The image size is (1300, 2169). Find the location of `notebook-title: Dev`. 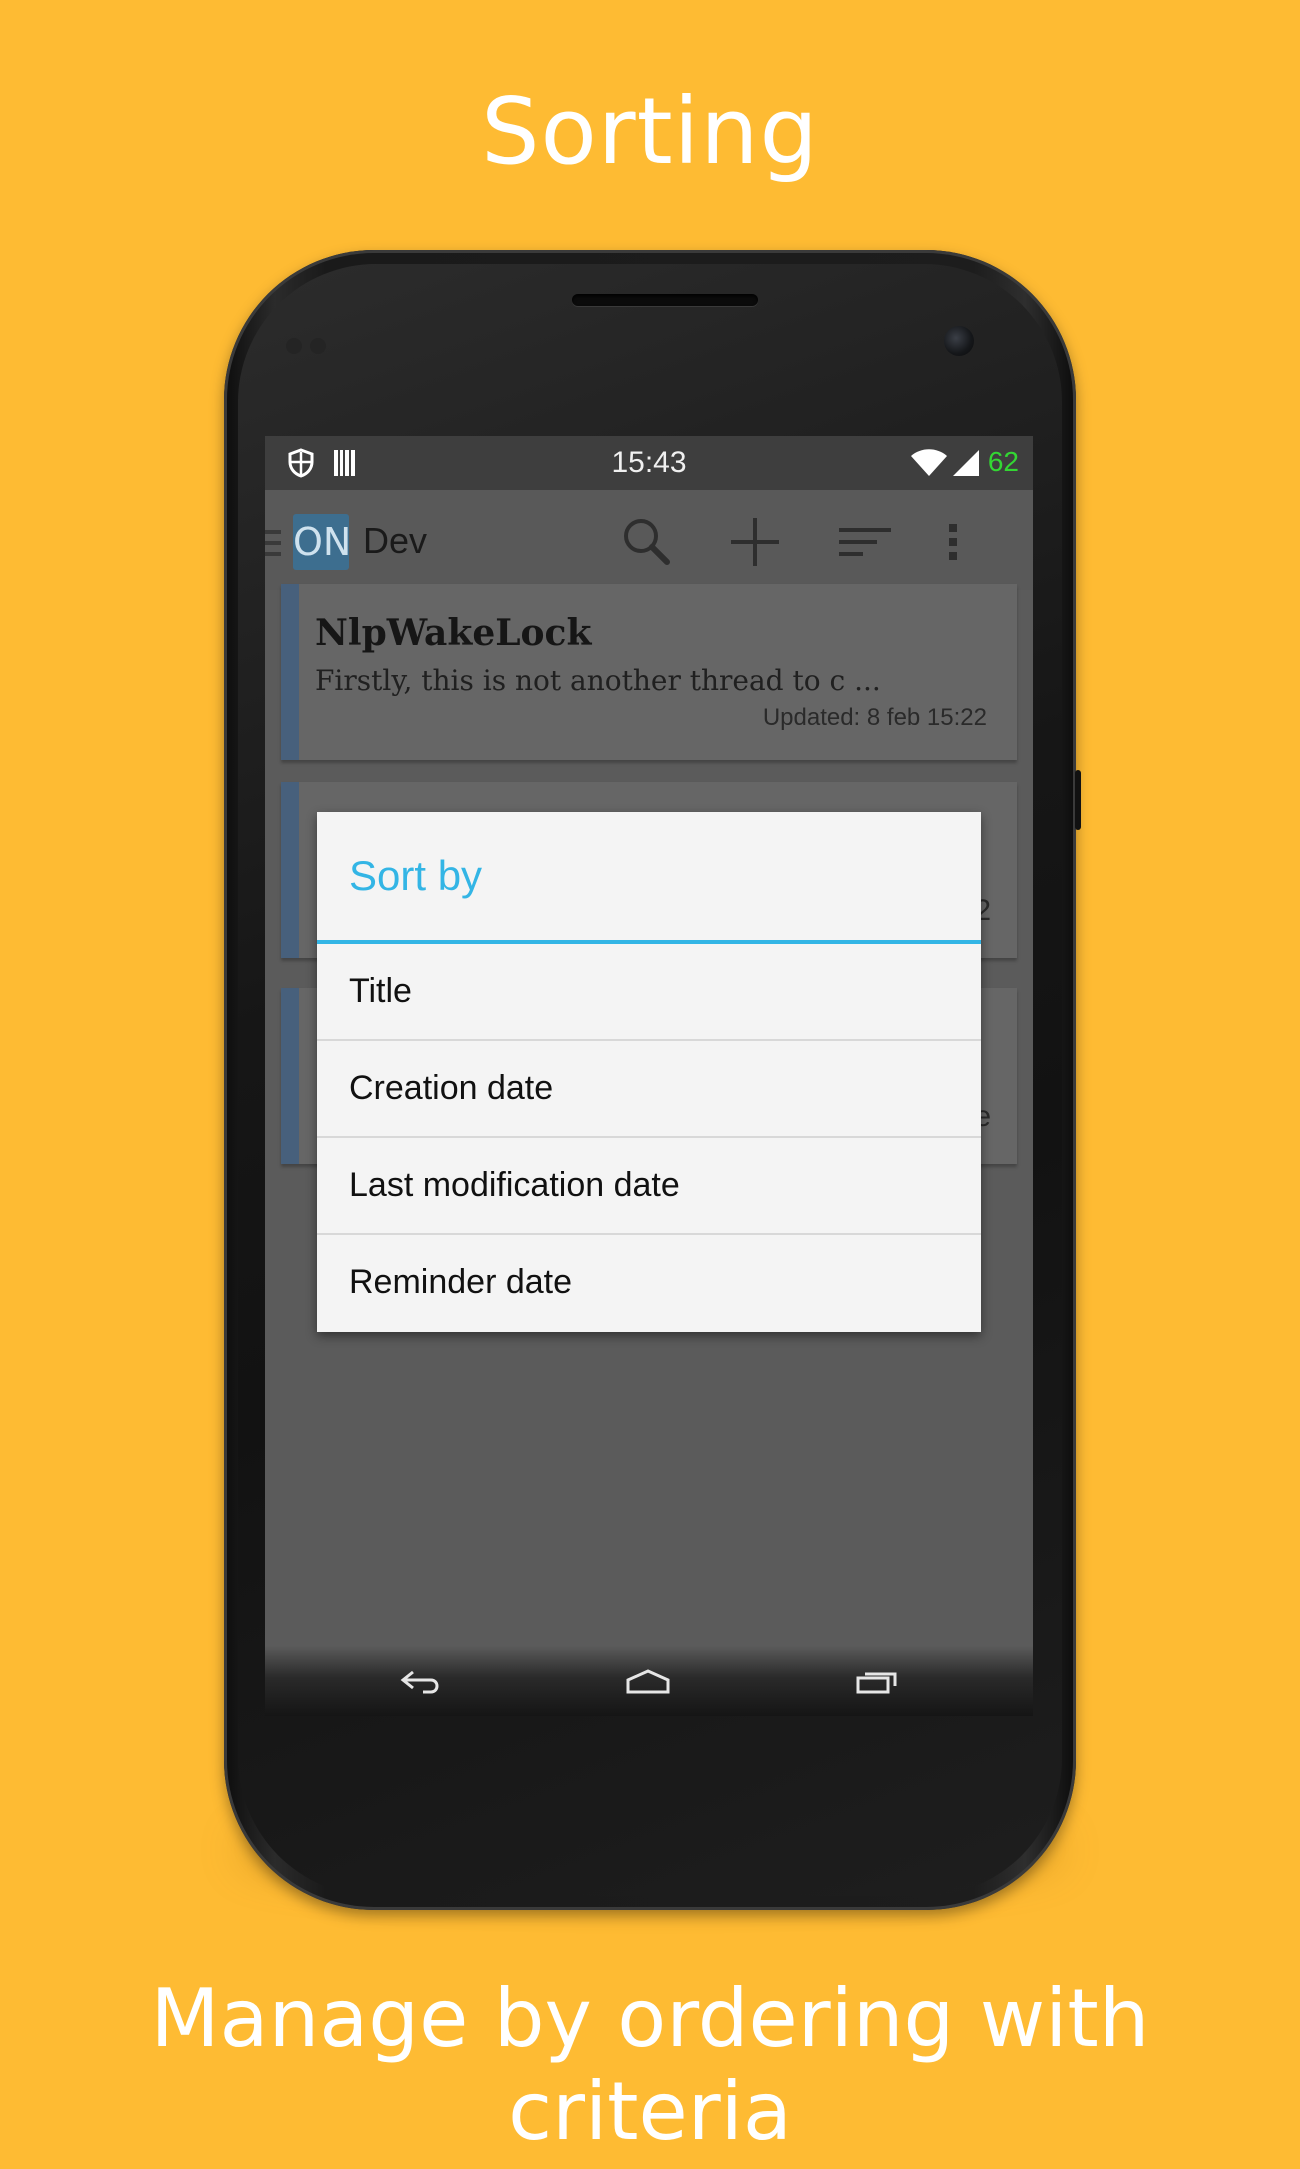

notebook-title: Dev is located at coordinates (395, 541).